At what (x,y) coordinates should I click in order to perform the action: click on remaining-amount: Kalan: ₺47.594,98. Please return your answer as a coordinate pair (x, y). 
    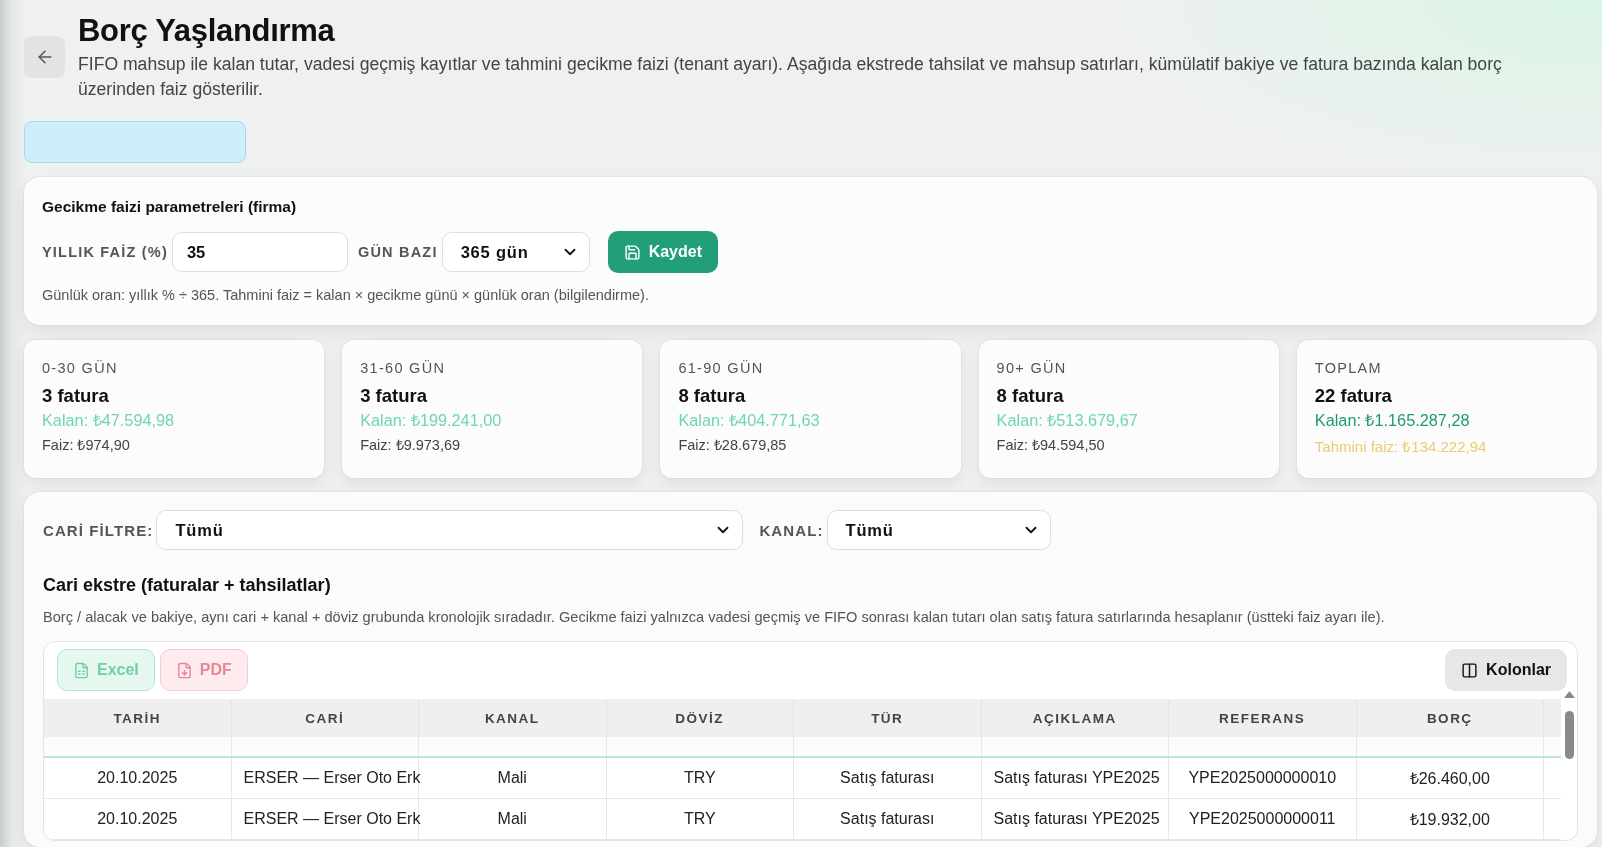
    Looking at the image, I should click on (108, 420).